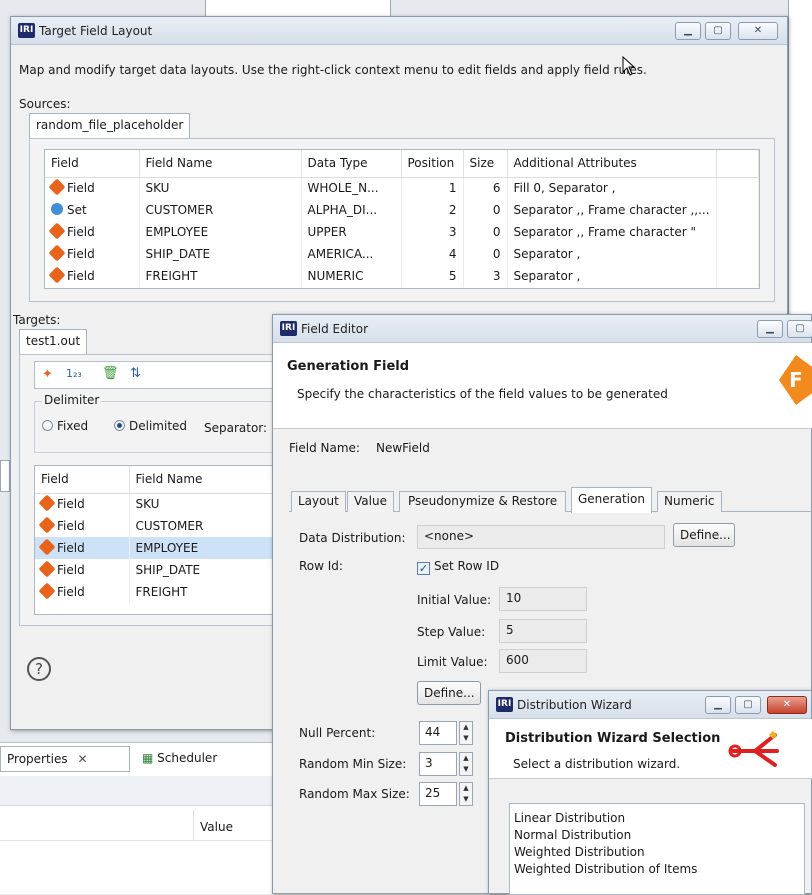 The image size is (812, 895). Describe the element at coordinates (65, 759) in the screenshot. I see `properties-tab: Properties ✕` at that location.